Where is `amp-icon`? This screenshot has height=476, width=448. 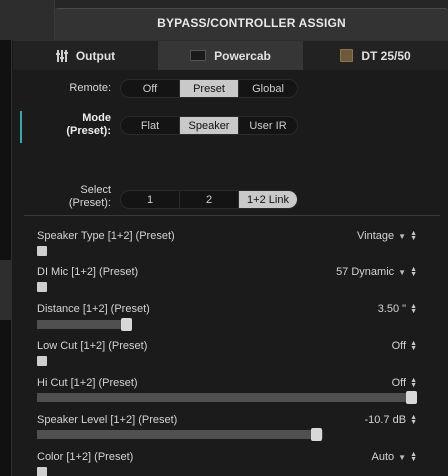
amp-icon is located at coordinates (347, 55).